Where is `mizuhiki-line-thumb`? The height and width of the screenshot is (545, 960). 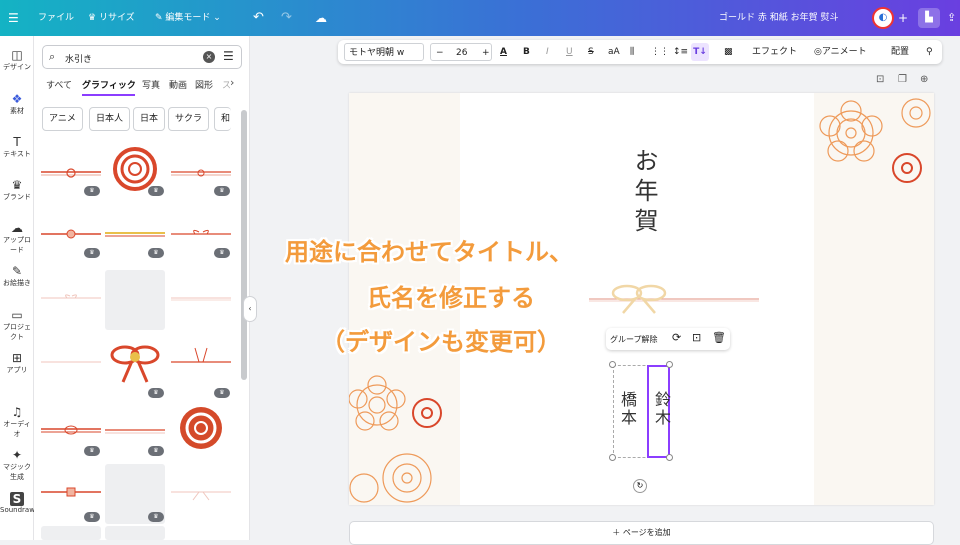 mizuhiki-line-thumb is located at coordinates (201, 362).